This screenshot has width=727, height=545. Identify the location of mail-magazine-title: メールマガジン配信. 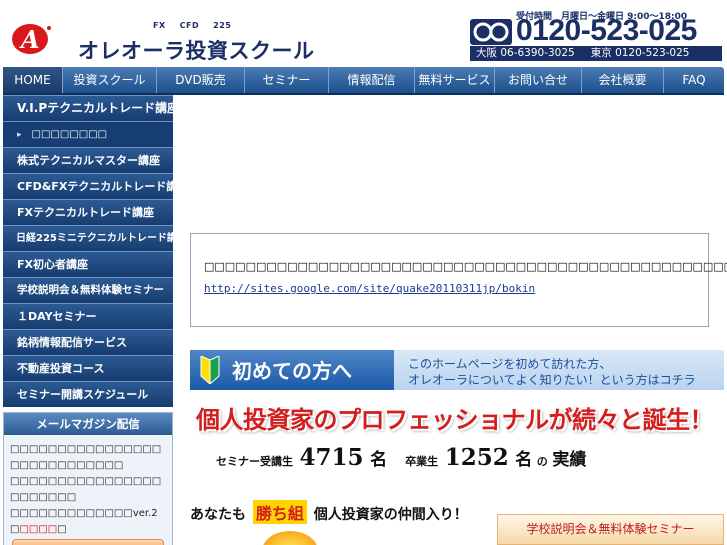
(88, 424).